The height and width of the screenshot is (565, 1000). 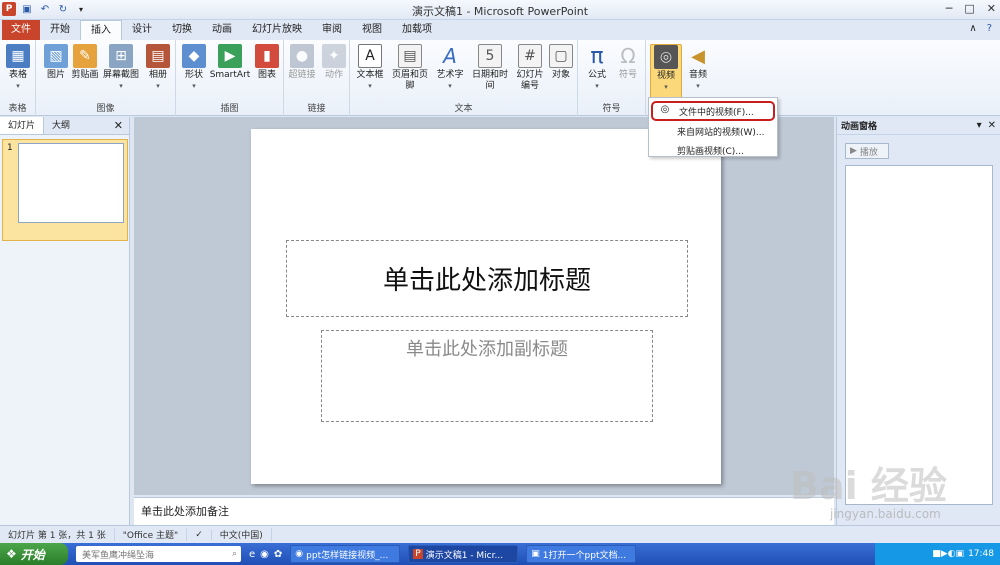 I want to click on shapes-button: ◆ 形状 ▾, so click(x=194, y=68).